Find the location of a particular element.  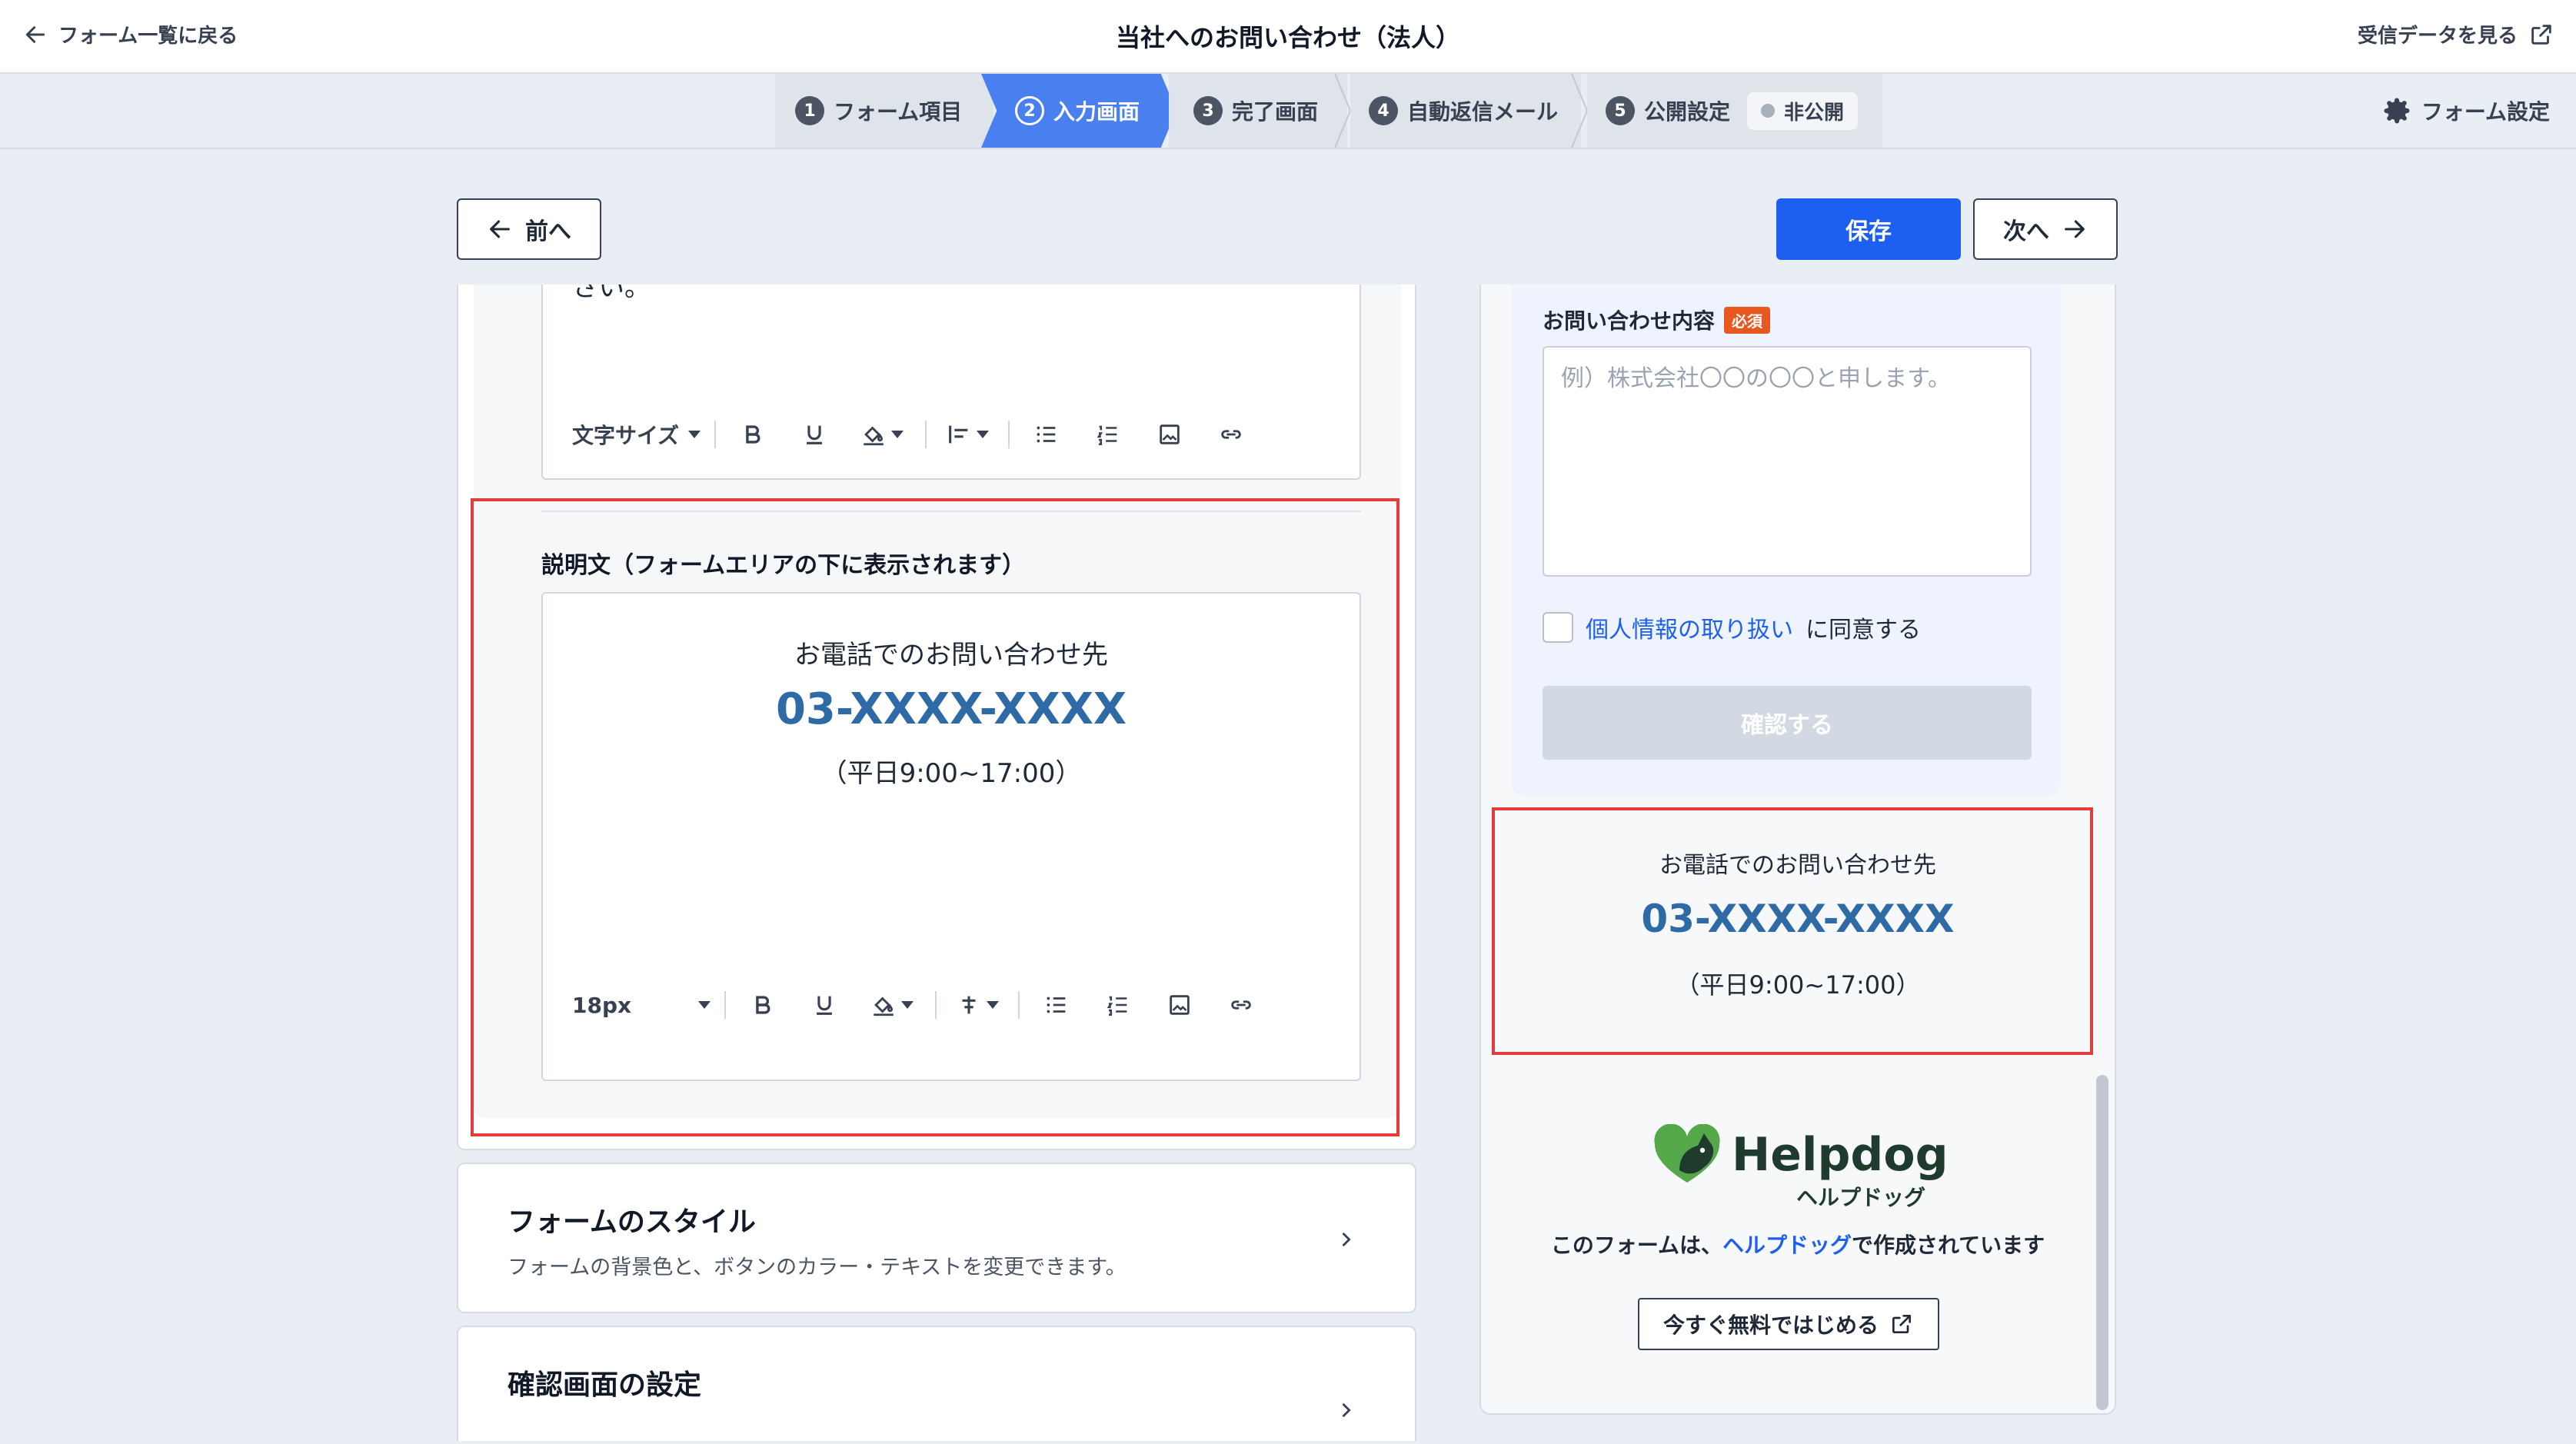

link-icon is located at coordinates (1231, 434).